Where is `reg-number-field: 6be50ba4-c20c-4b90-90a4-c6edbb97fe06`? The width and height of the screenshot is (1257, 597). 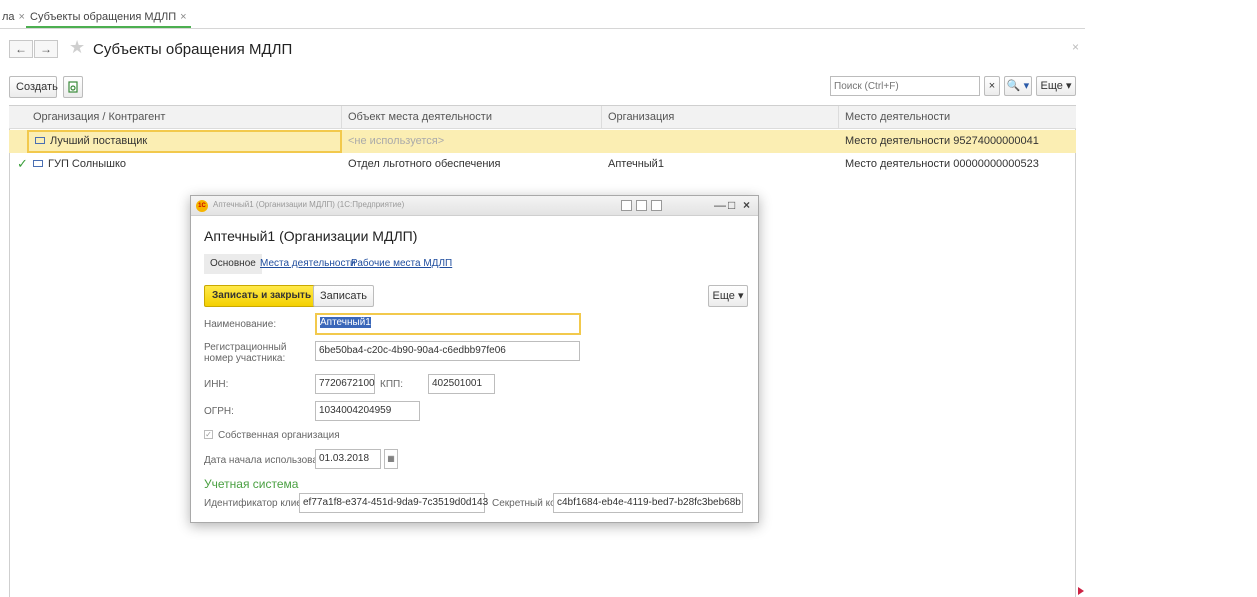 reg-number-field: 6be50ba4-c20c-4b90-90a4-c6edbb97fe06 is located at coordinates (447, 351).